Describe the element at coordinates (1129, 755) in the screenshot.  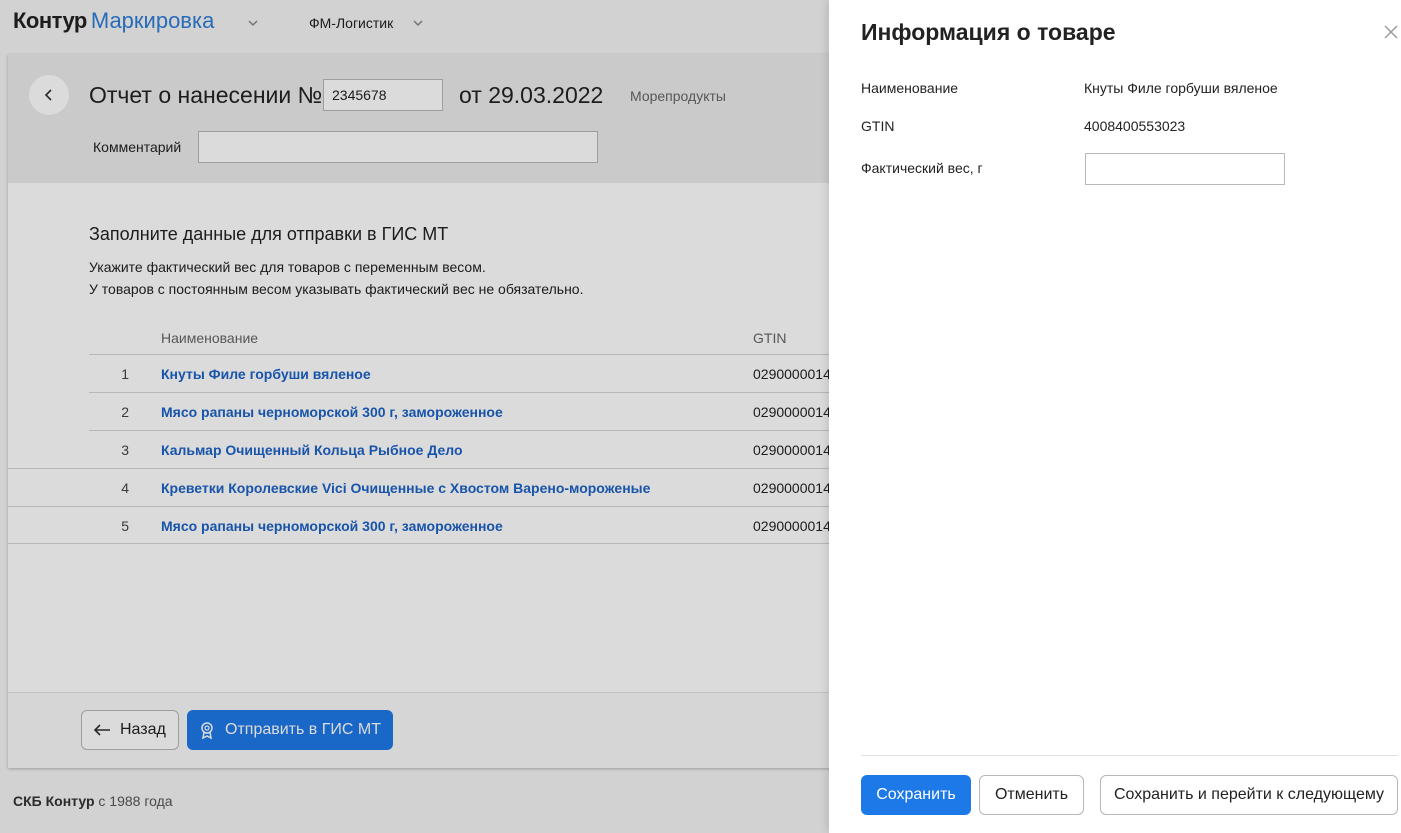
I see `panel-divider` at that location.